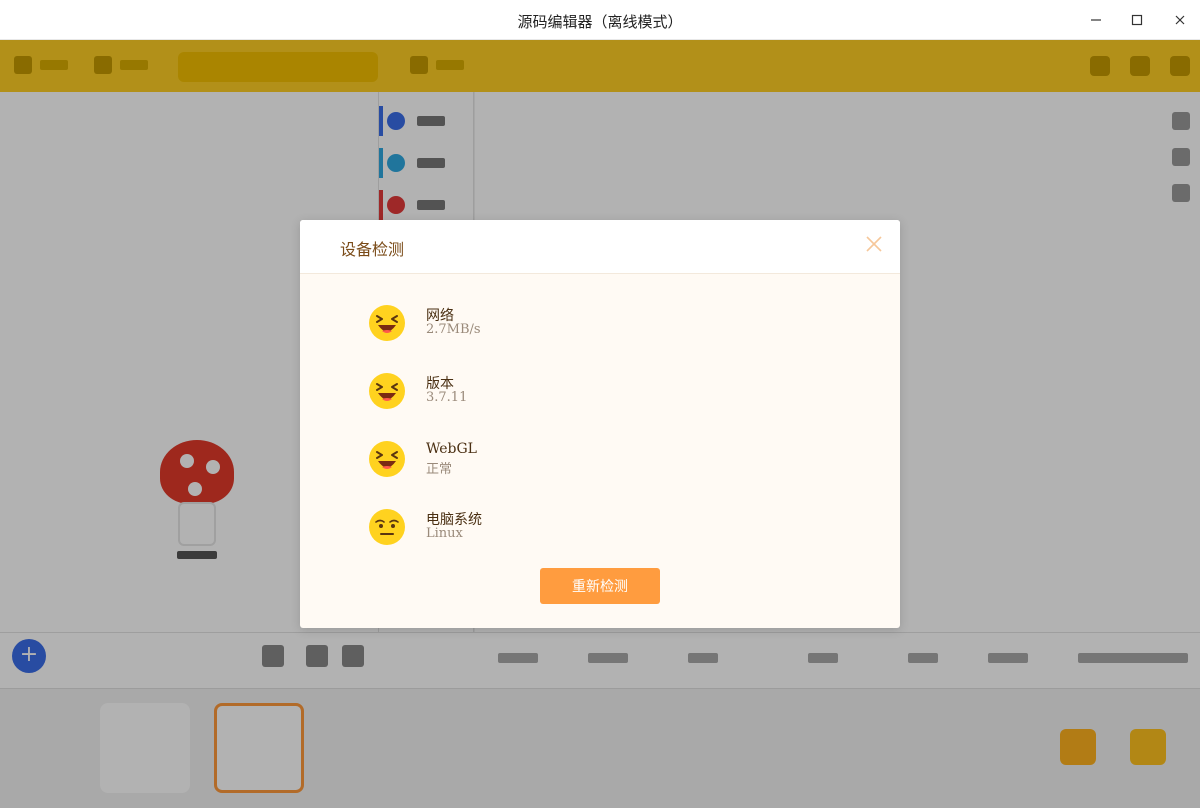 The width and height of the screenshot is (1200, 808). Describe the element at coordinates (447, 397) in the screenshot. I see `check-value: 3.7.11` at that location.